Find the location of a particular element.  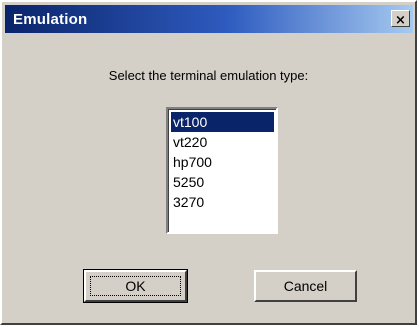

list-item-3270: 3270 is located at coordinates (222, 202).